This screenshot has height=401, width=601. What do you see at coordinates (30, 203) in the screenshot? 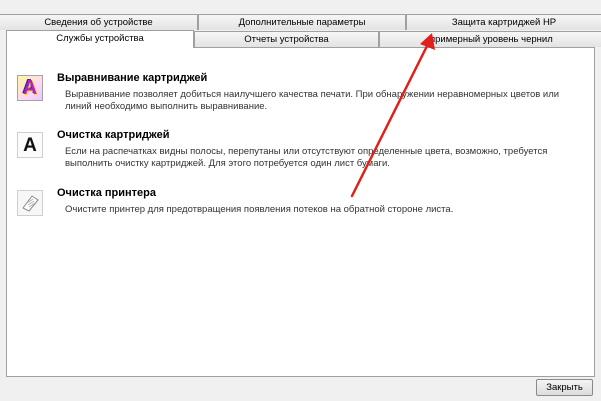
I see `printer-clean-icon` at bounding box center [30, 203].